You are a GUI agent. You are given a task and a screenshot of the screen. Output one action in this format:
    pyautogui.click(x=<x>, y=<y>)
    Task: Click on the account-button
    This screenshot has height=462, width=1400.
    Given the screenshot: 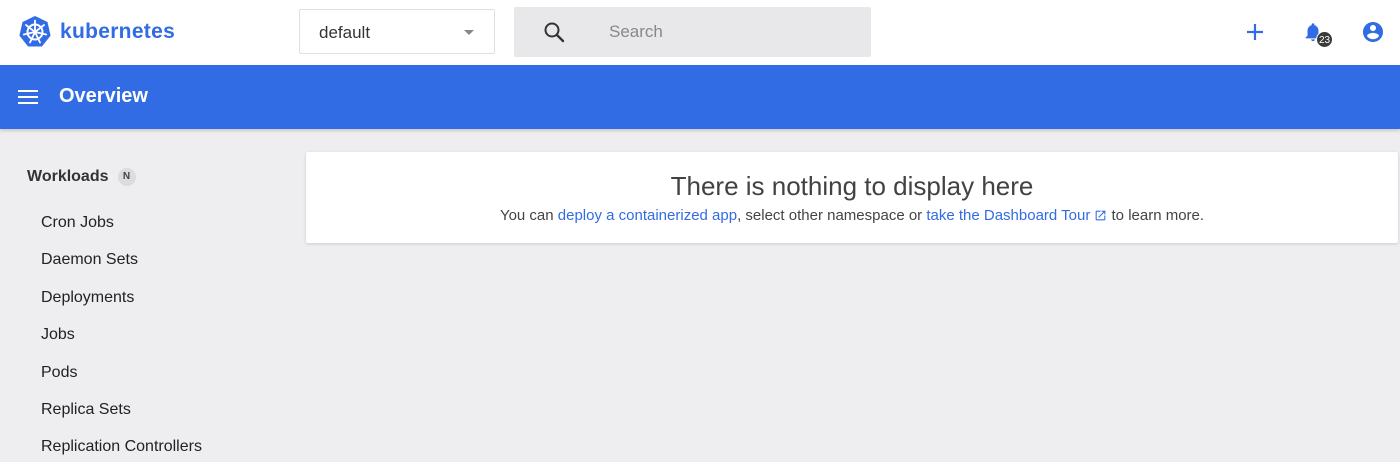 What is the action you would take?
    pyautogui.click(x=1373, y=32)
    